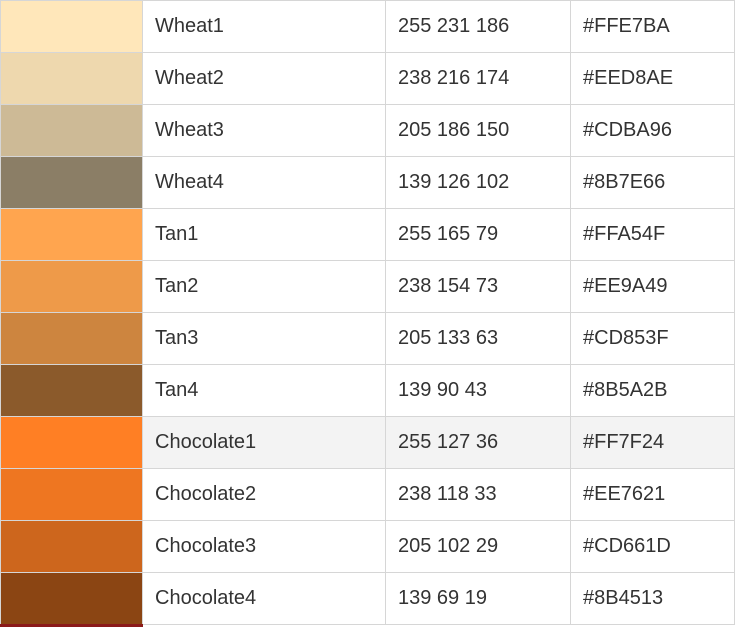 This screenshot has width=736, height=627. Describe the element at coordinates (478, 390) in the screenshot. I see `rgb-value-cell: 139 90 43` at that location.